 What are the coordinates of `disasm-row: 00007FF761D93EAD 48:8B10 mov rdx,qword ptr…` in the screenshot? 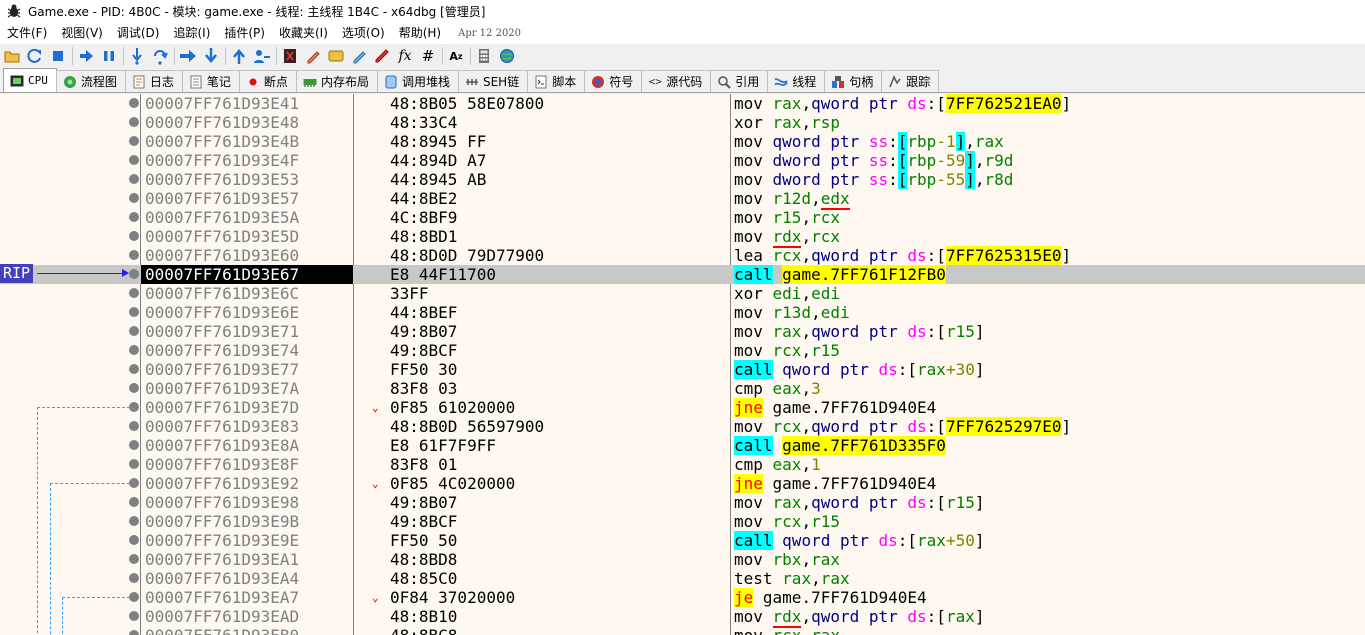 It's located at (682, 617).